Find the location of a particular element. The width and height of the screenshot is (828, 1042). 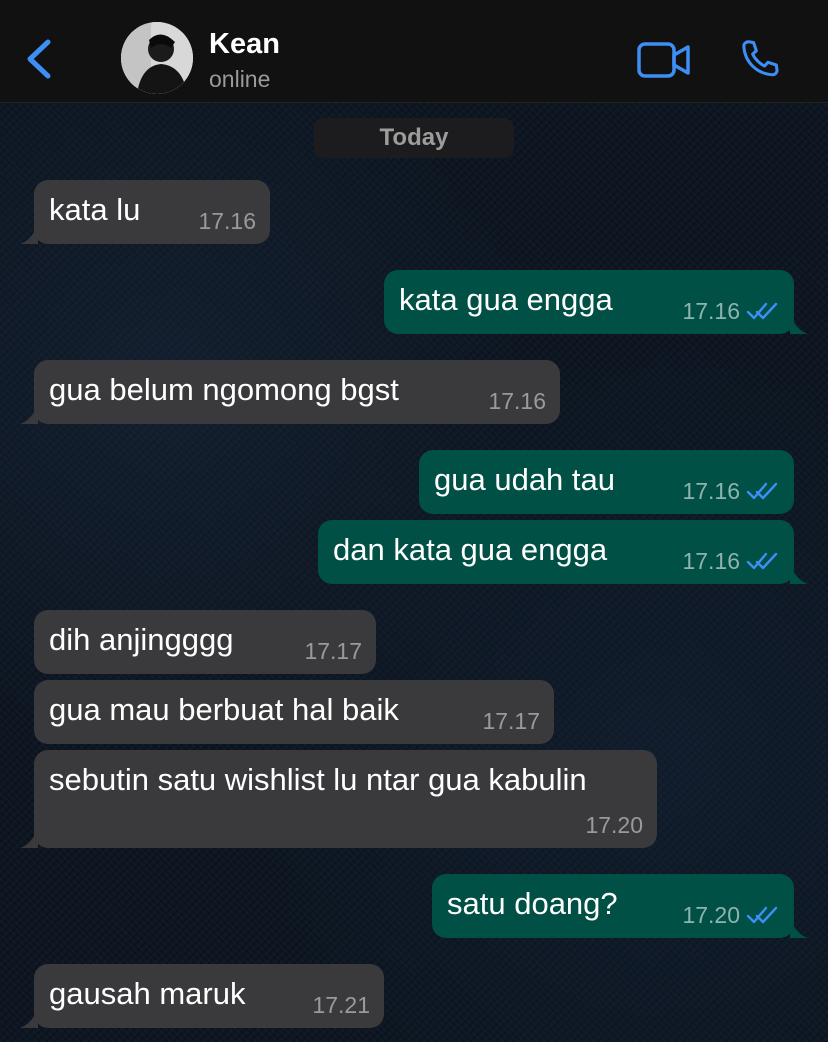

message-incoming: gua mau berbuat hal baik 17.17 is located at coordinates (294, 712).